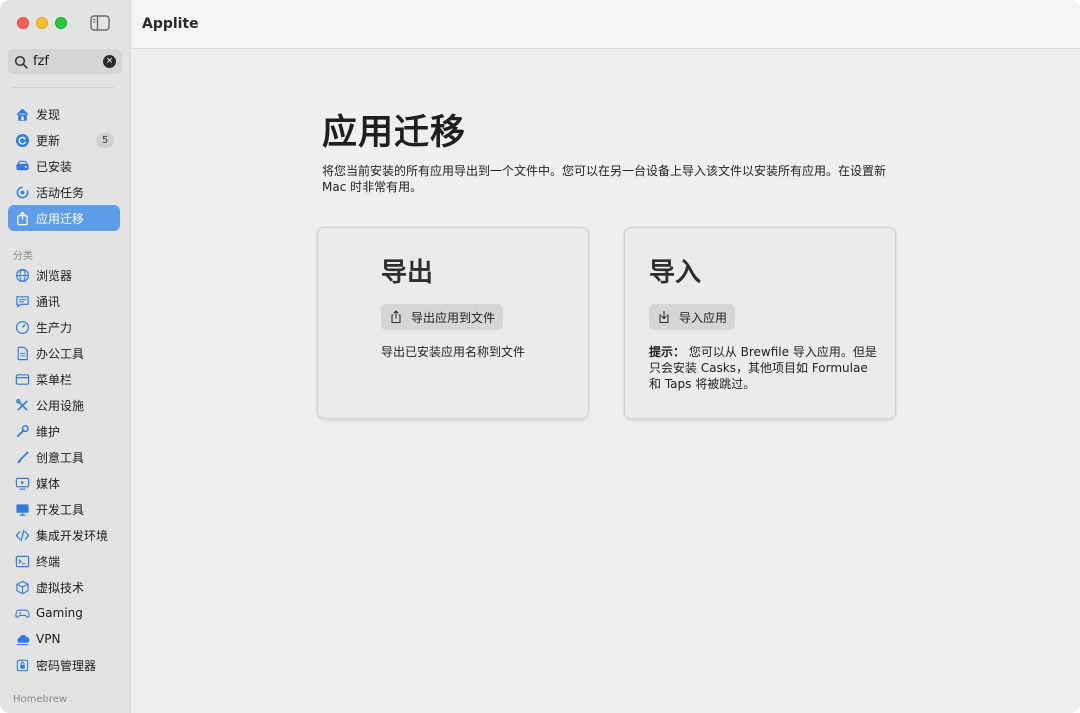  I want to click on export-apps-button-label: 导出应用到文件, so click(453, 317).